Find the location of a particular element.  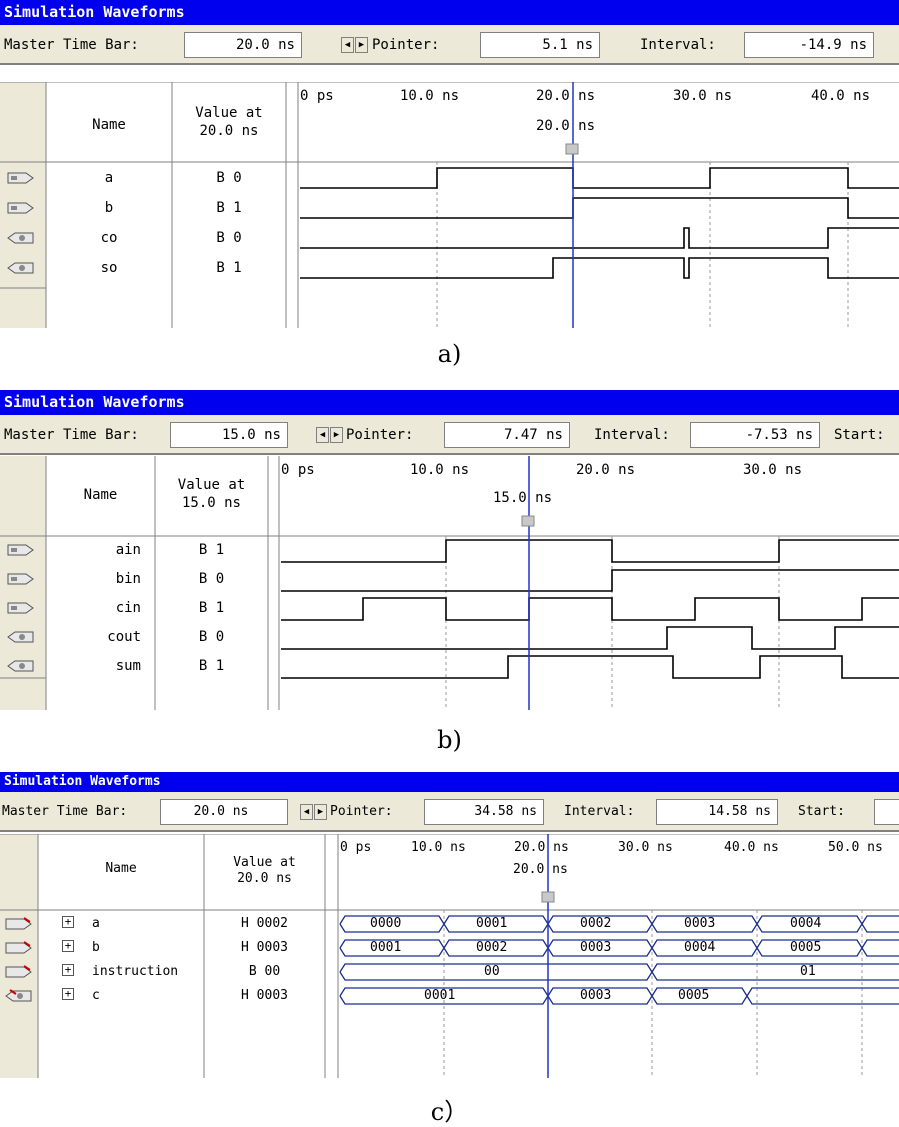

interval-field: -7.53 ns is located at coordinates (755, 435).